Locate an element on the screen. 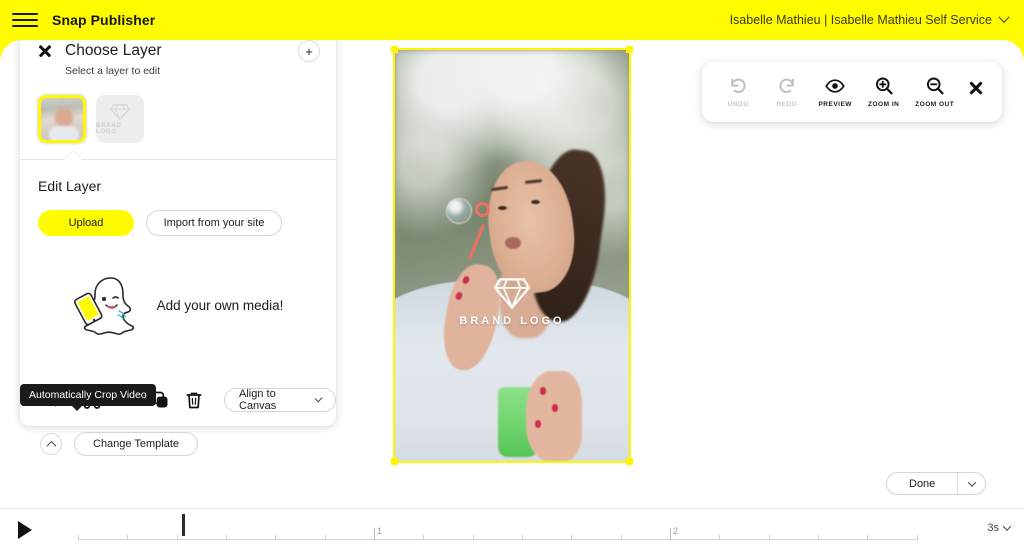 This screenshot has height=548, width=1024. zoom-in-icon is located at coordinates (884, 86).